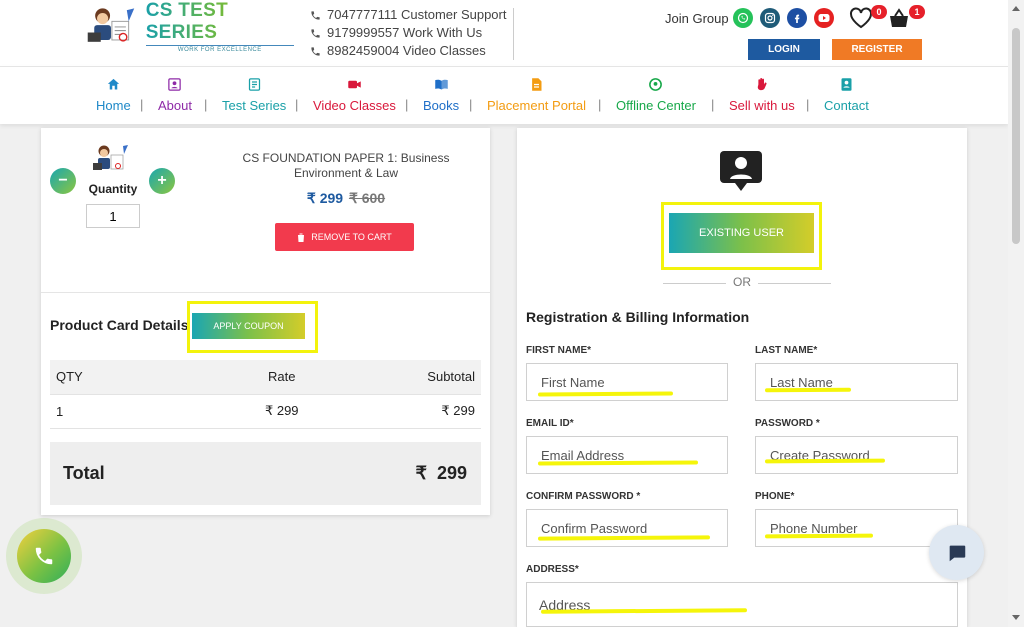 This screenshot has width=1024, height=627. I want to click on site-logo: CS TEST SERIES WORK FOR EXCELLENCE, so click(189, 26).